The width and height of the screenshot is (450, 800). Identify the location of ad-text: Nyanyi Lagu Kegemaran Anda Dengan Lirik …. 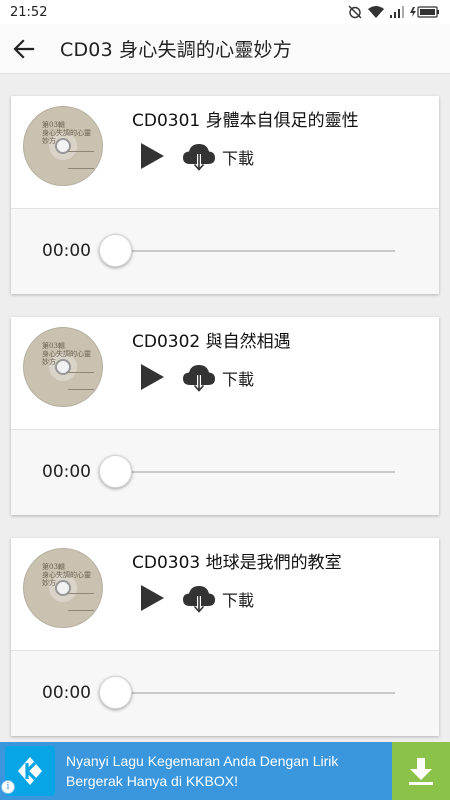
(229, 771).